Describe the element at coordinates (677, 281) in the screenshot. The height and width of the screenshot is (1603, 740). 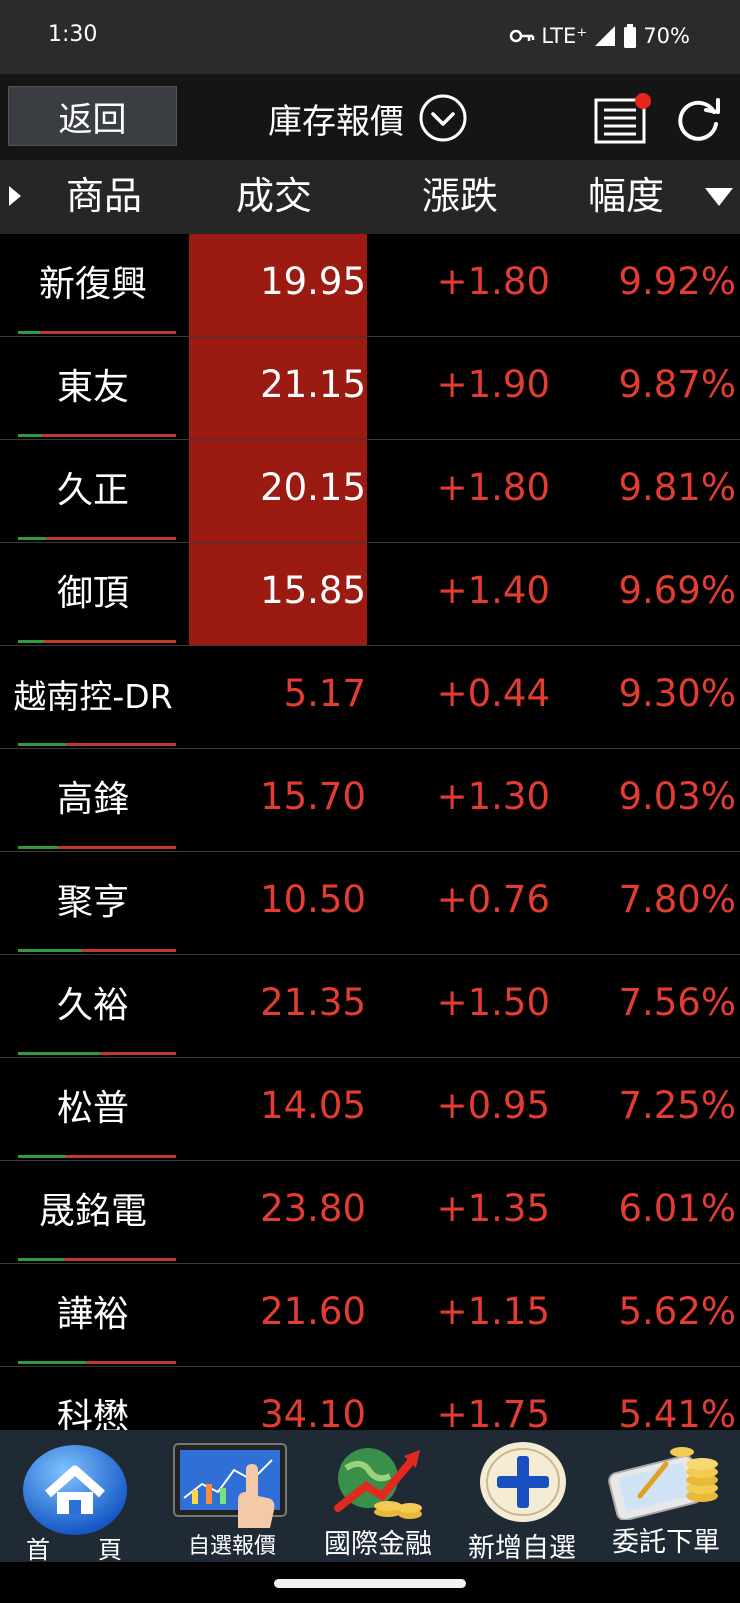
I see `change-percent: 9.92%` at that location.